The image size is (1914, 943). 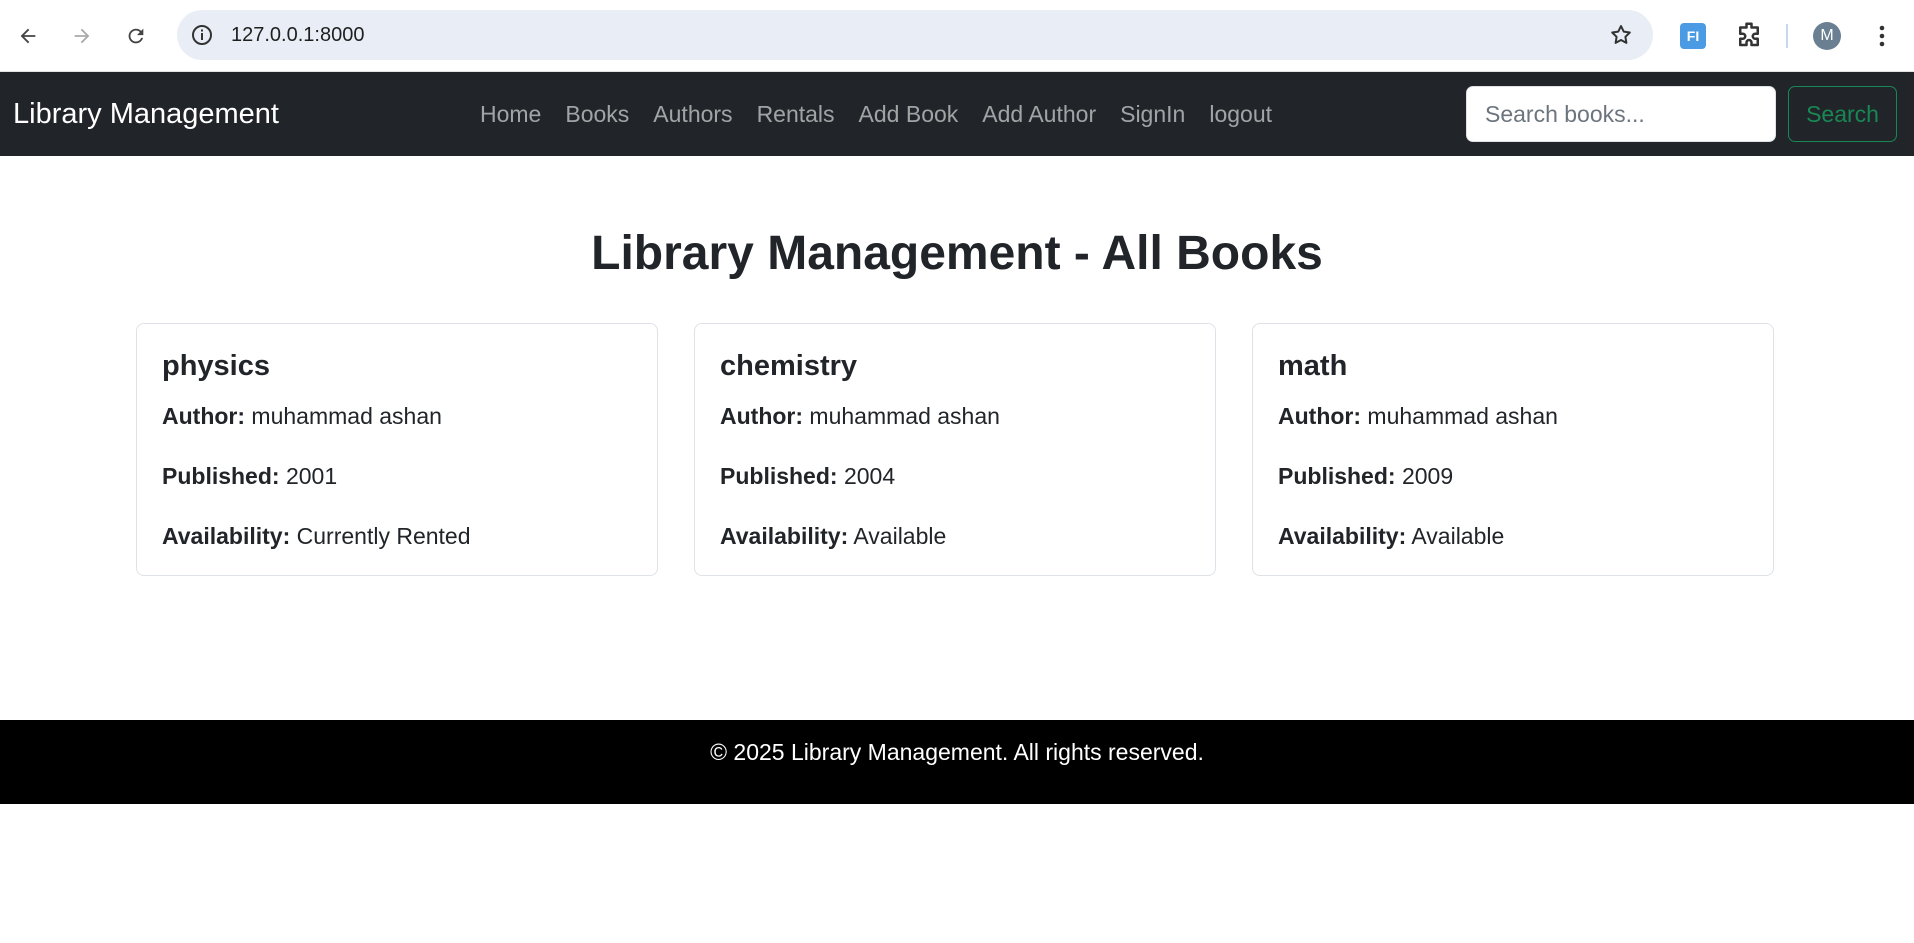 I want to click on browser-toolbar: 127.0.0.1:8000 FI M, so click(x=957, y=36).